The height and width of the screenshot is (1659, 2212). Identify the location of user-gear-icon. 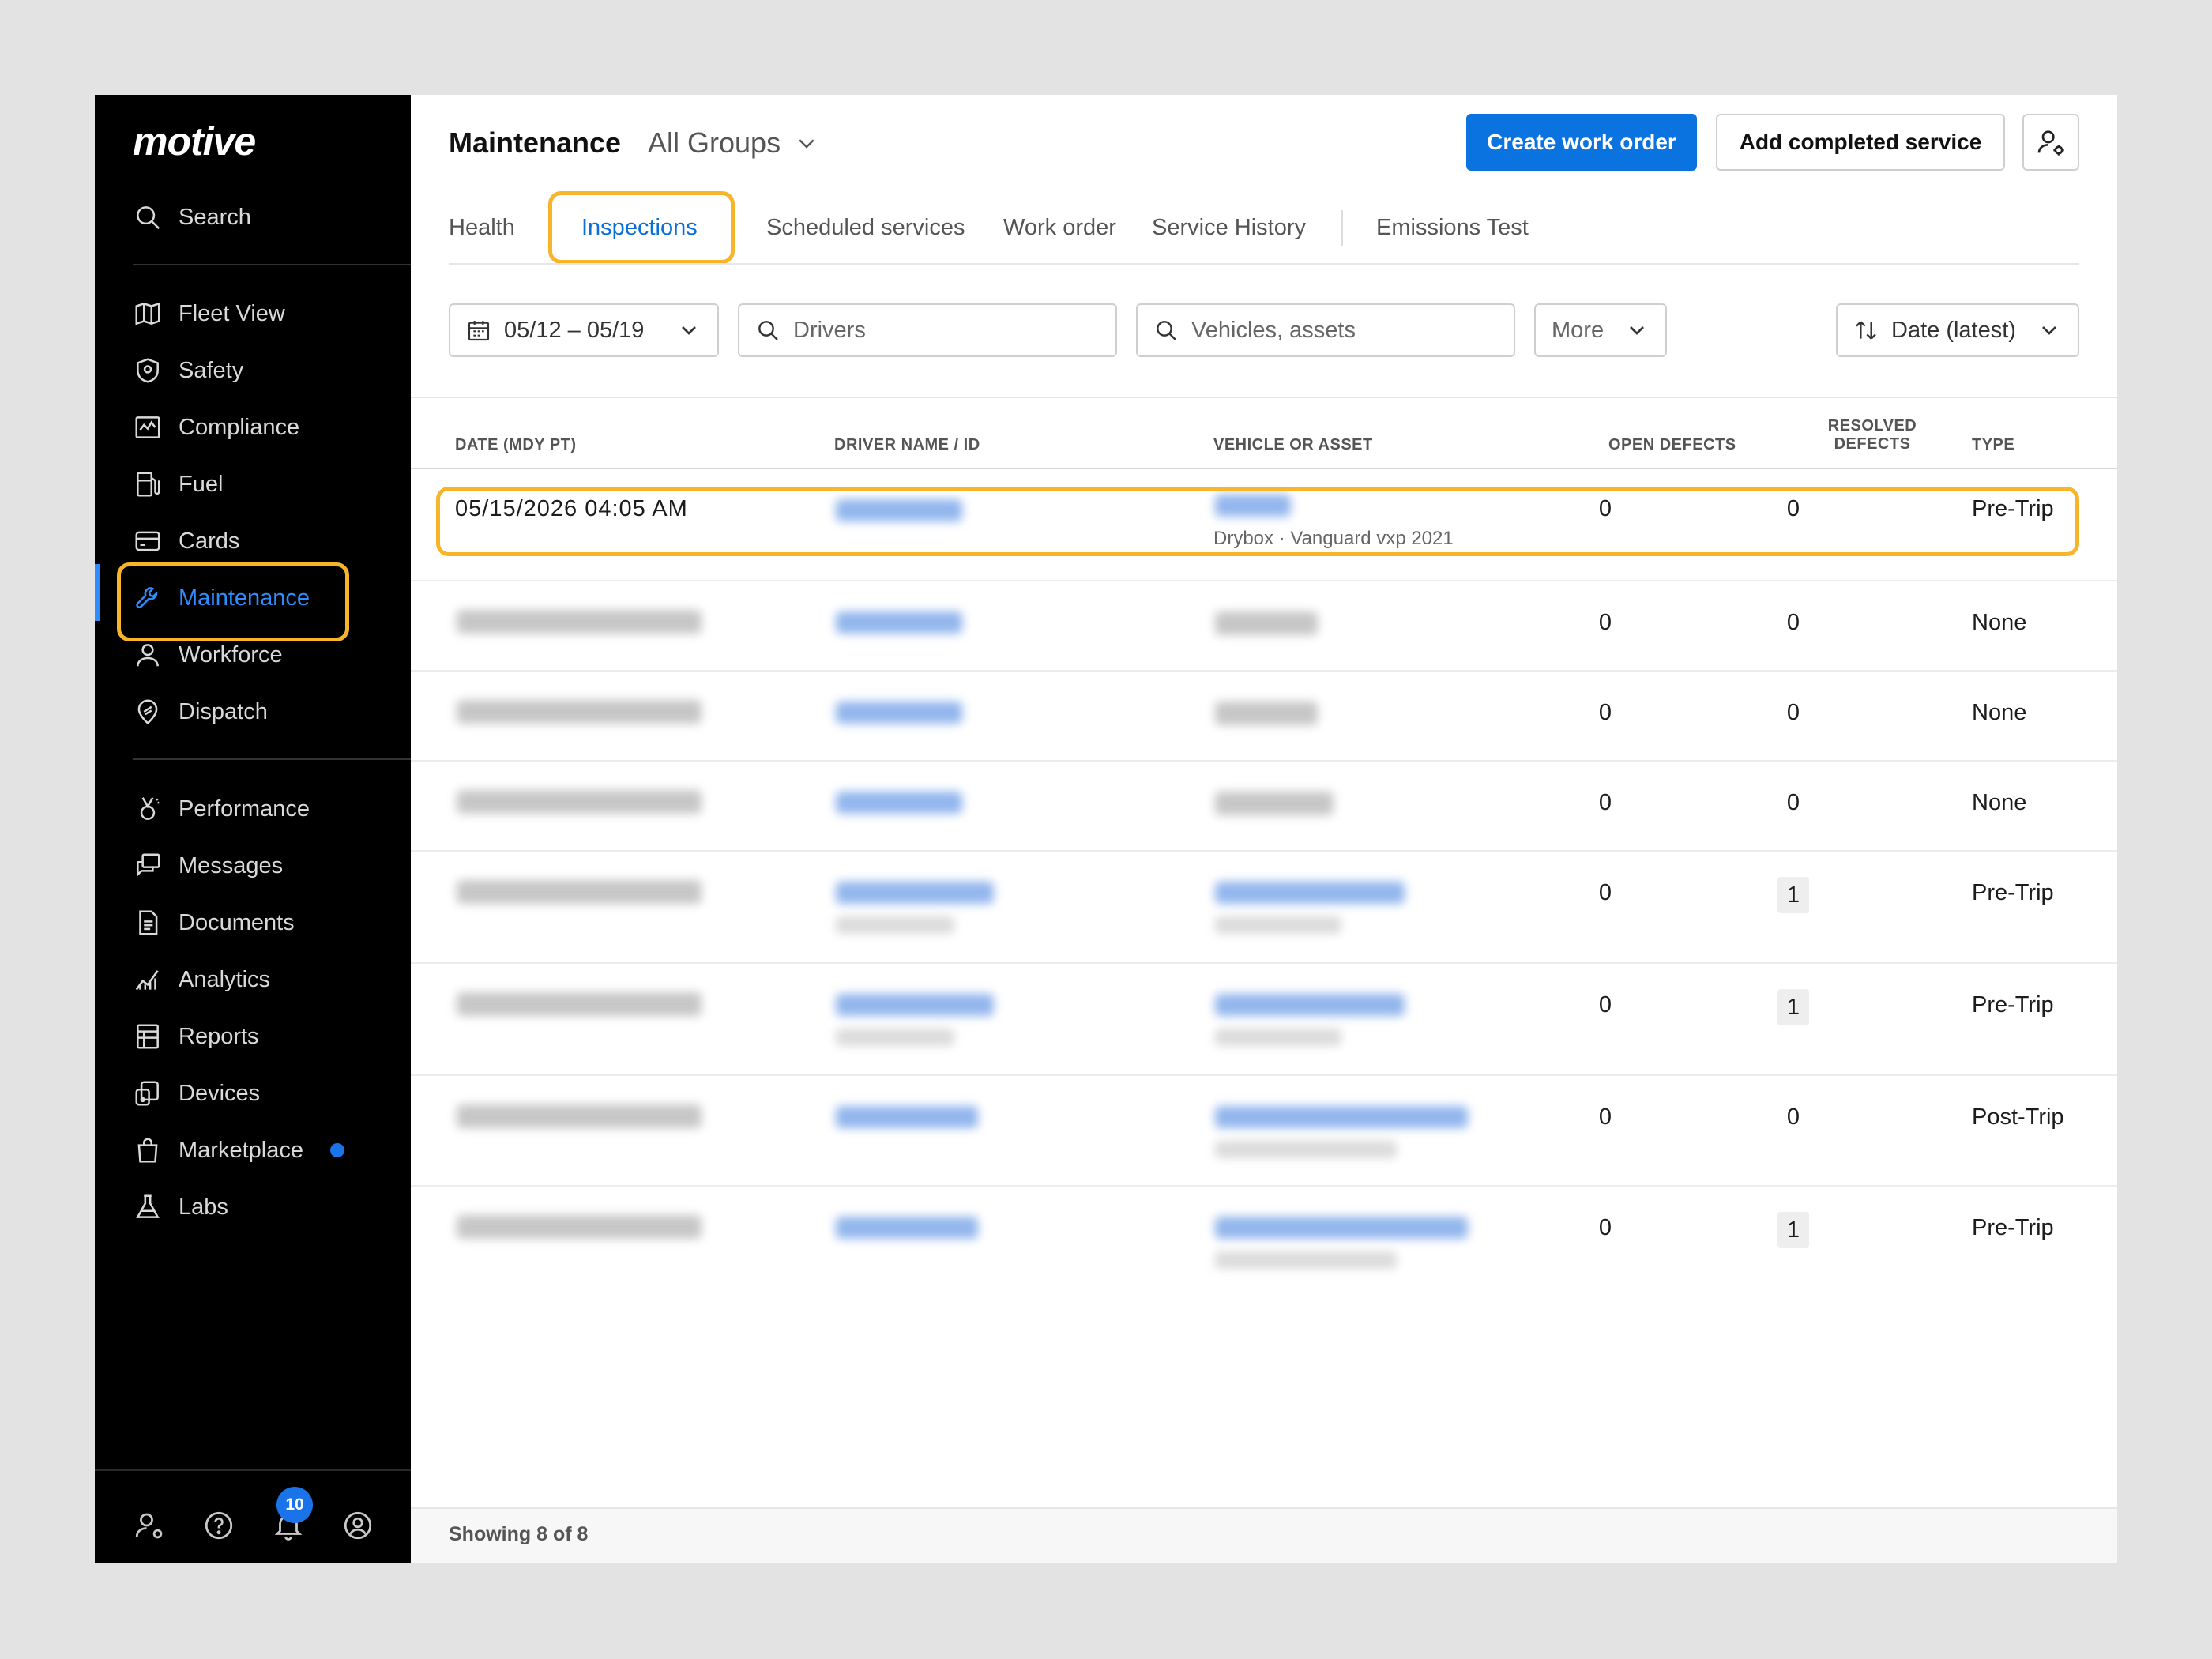
(2051, 143).